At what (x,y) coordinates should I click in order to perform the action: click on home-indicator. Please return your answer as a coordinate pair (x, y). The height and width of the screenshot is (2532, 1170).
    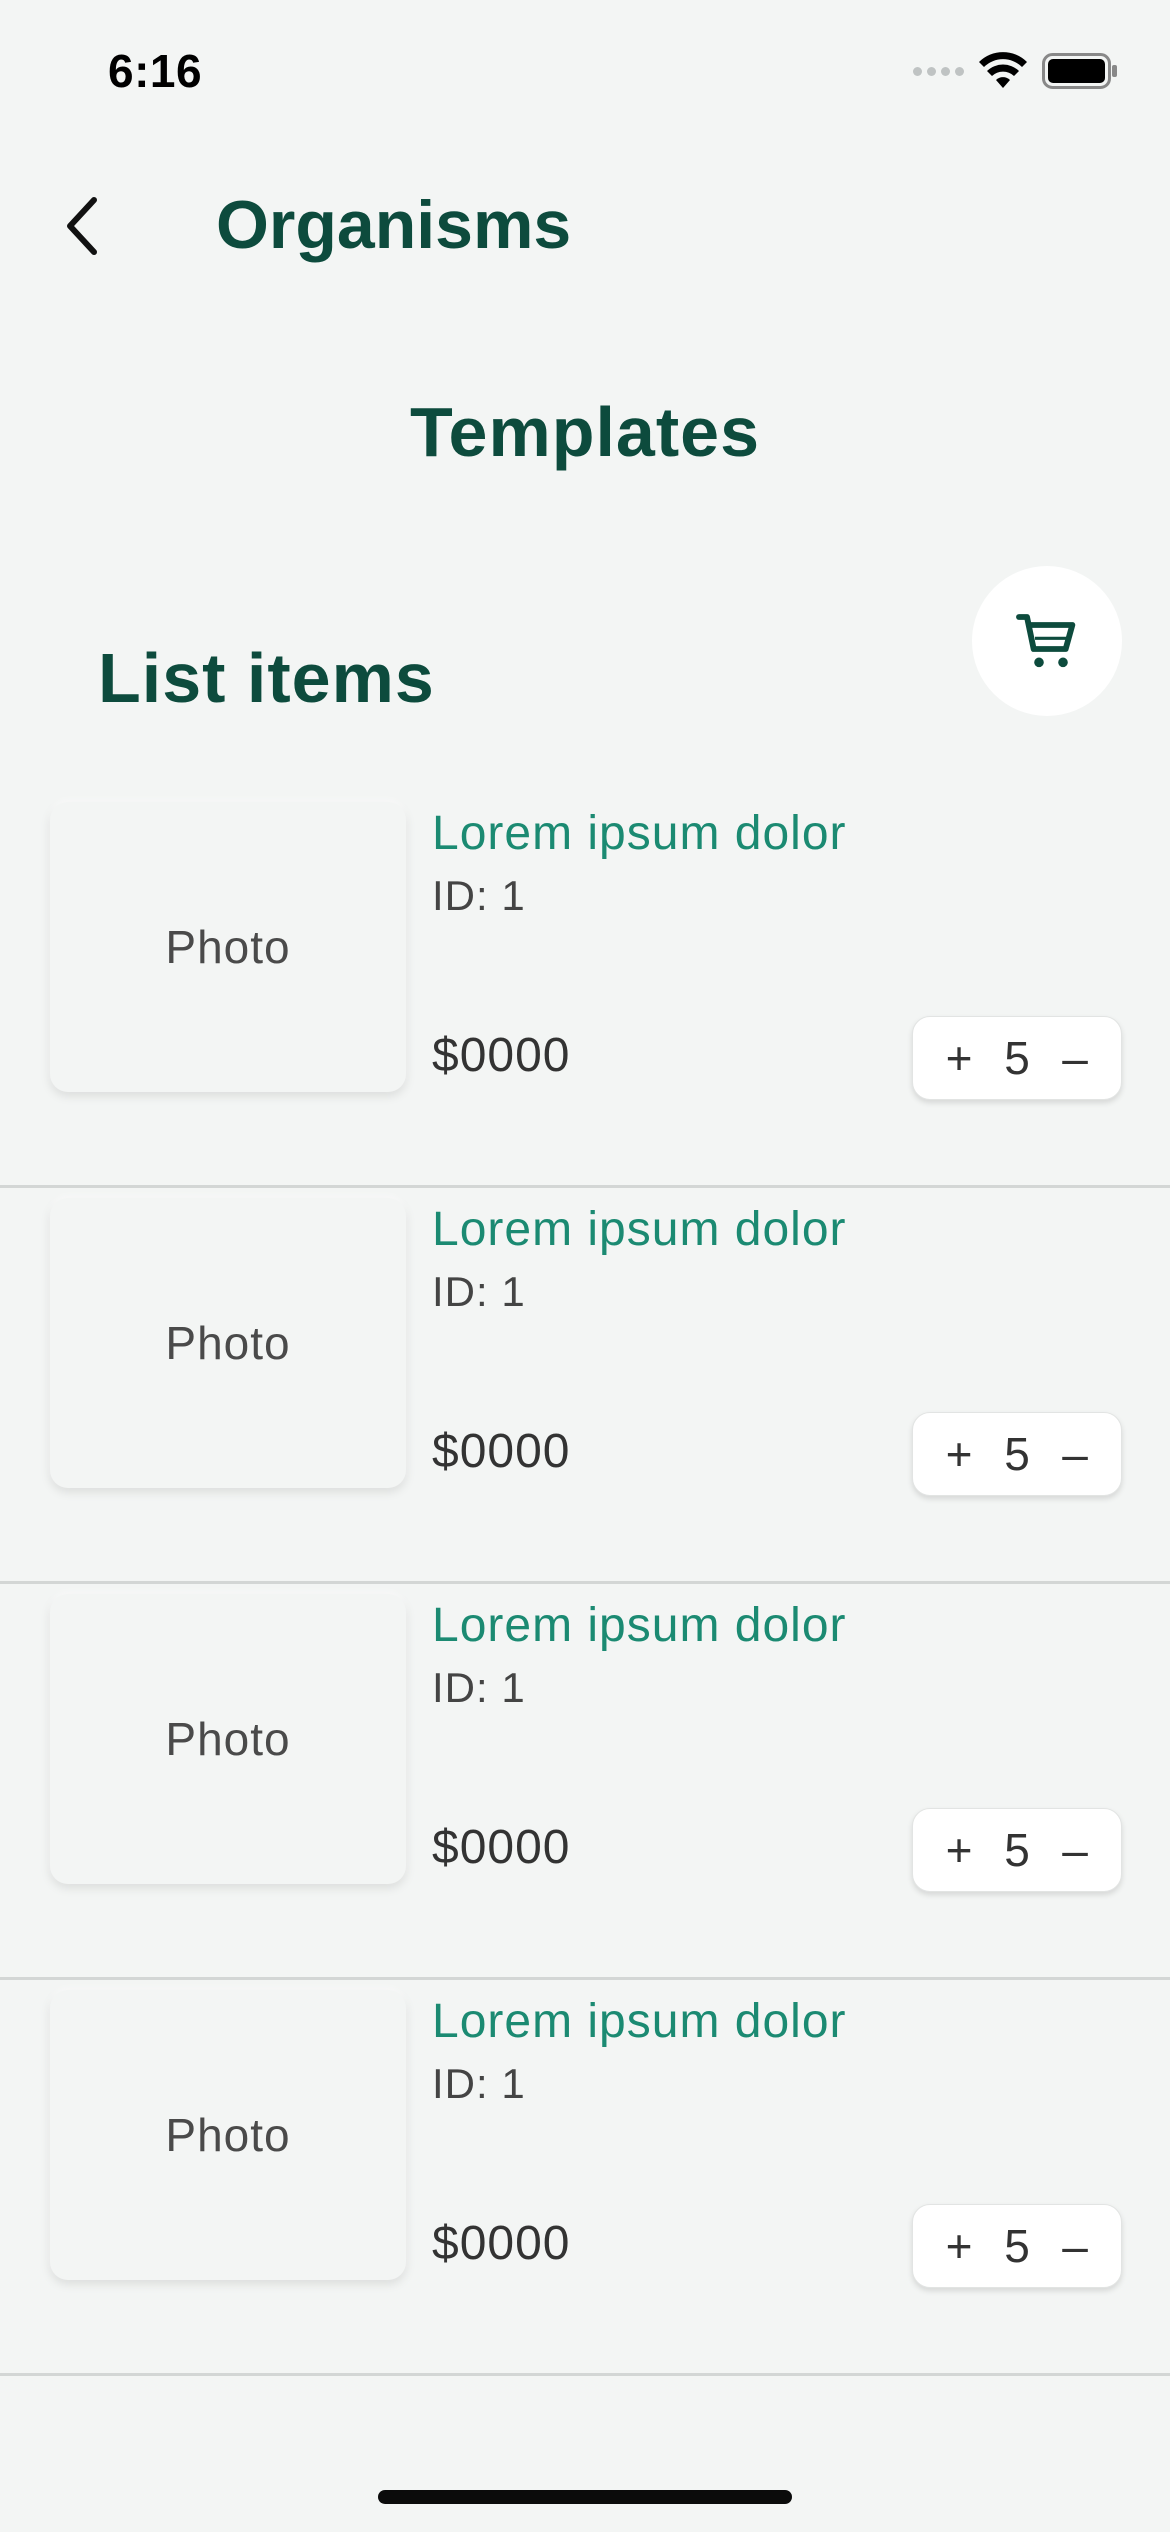
    Looking at the image, I should click on (585, 2497).